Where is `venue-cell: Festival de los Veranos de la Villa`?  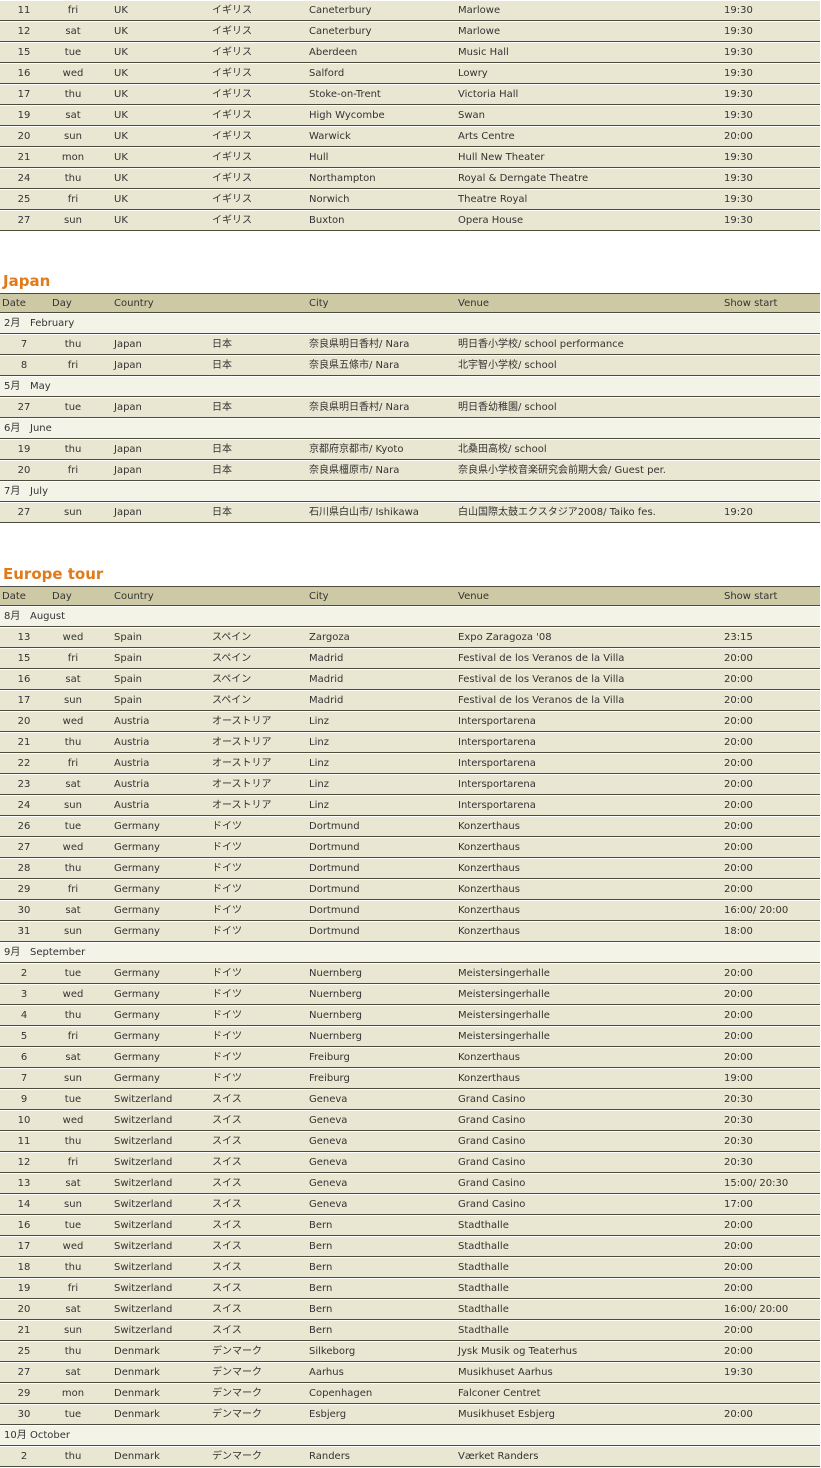 venue-cell: Festival de los Veranos de la Villa is located at coordinates (541, 658).